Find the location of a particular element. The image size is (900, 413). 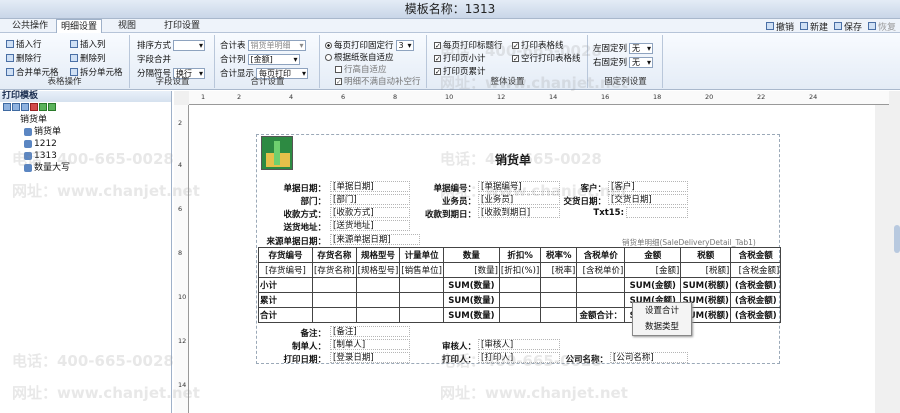

field-label: 收款方式： is located at coordinates (294, 214).